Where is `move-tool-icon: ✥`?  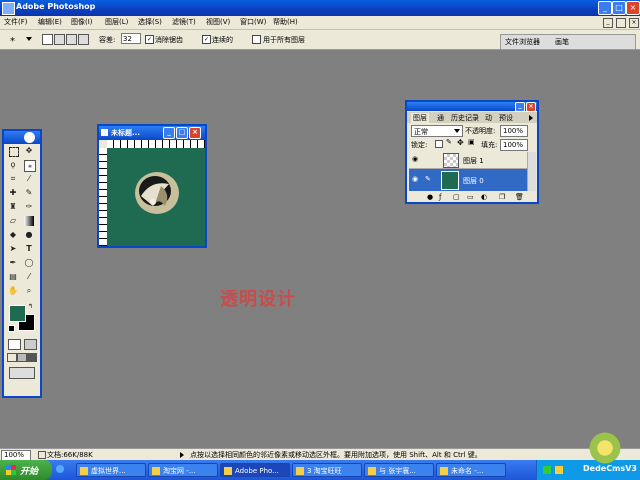 move-tool-icon: ✥ is located at coordinates (29, 151).